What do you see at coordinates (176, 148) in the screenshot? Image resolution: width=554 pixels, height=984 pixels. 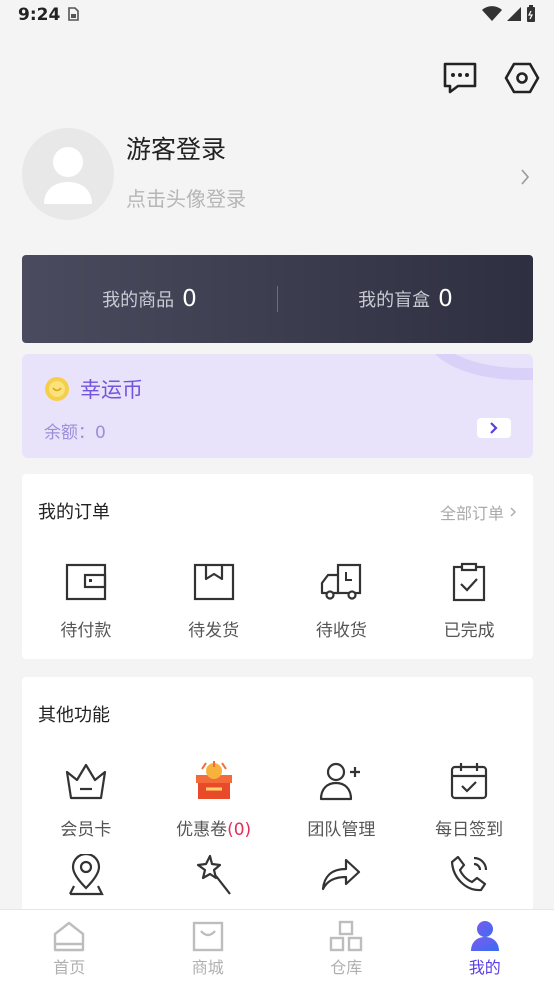 I see `profile-name: 游客登录` at bounding box center [176, 148].